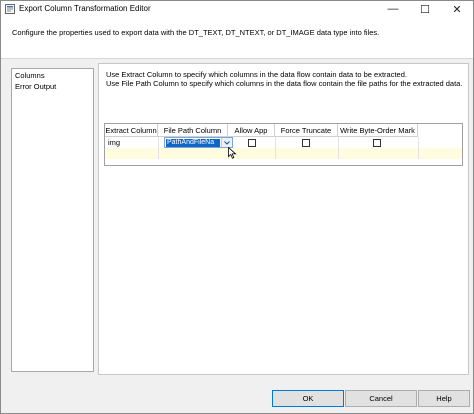 The width and height of the screenshot is (474, 414). What do you see at coordinates (30, 75) in the screenshot?
I see `nav-item-columns: Columns` at bounding box center [30, 75].